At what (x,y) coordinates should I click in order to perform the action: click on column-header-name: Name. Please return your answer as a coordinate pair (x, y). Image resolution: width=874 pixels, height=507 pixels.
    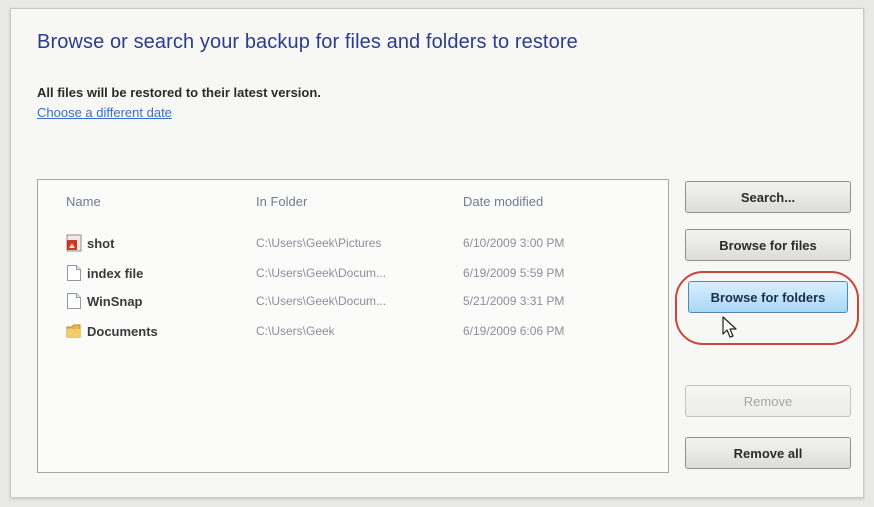
    Looking at the image, I should click on (83, 201).